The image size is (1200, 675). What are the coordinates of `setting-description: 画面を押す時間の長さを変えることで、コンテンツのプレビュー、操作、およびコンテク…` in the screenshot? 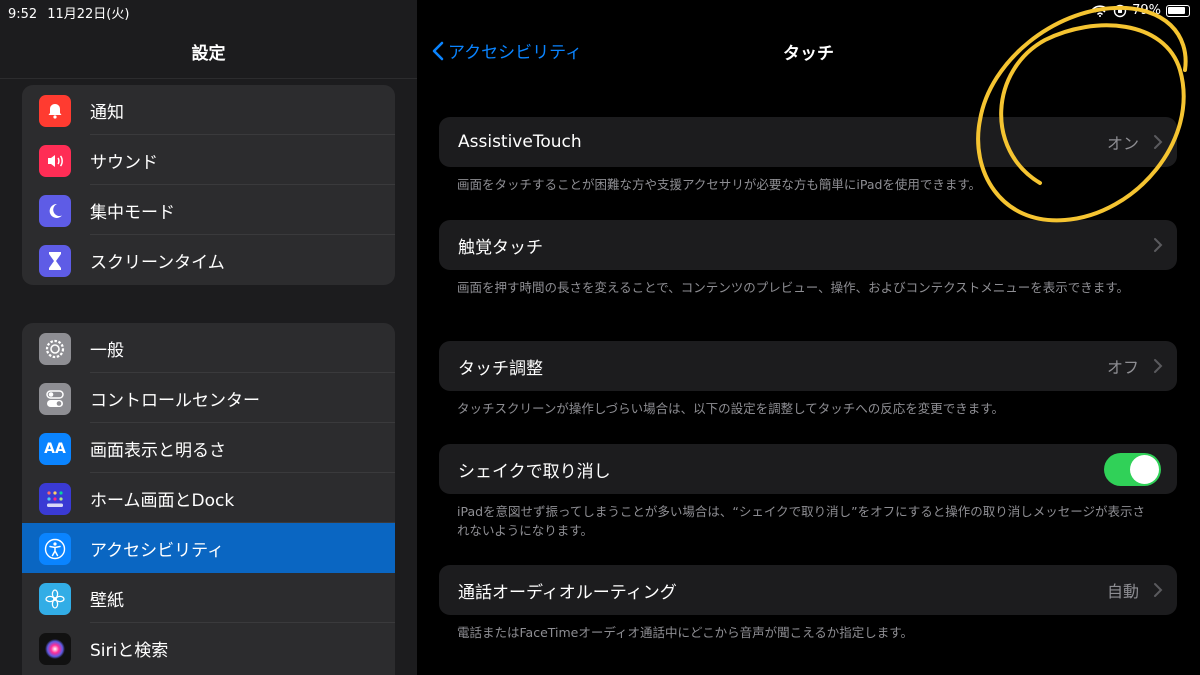 It's located at (793, 287).